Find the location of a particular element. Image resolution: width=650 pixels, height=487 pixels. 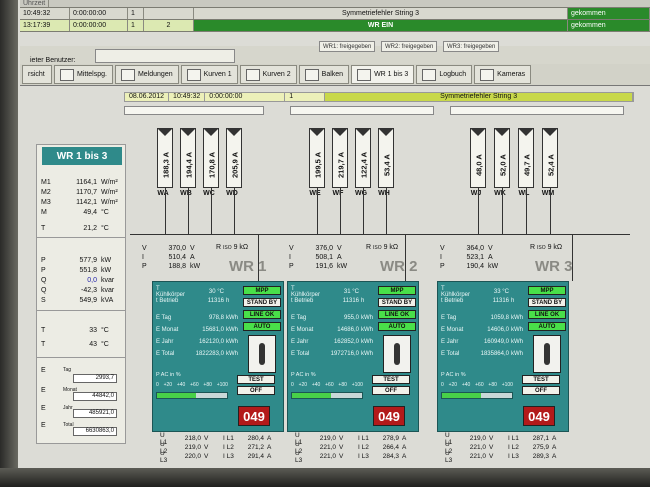

tab-label: Kurven 1 is located at coordinates (217, 74).